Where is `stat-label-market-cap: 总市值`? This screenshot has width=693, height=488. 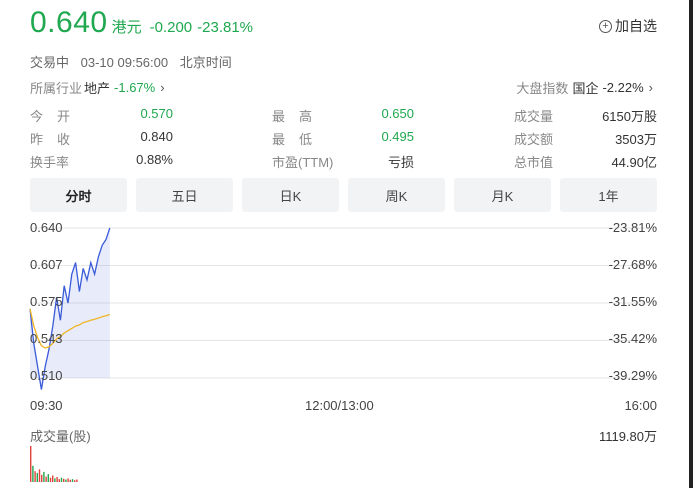
stat-label-market-cap: 总市值 is located at coordinates (534, 162).